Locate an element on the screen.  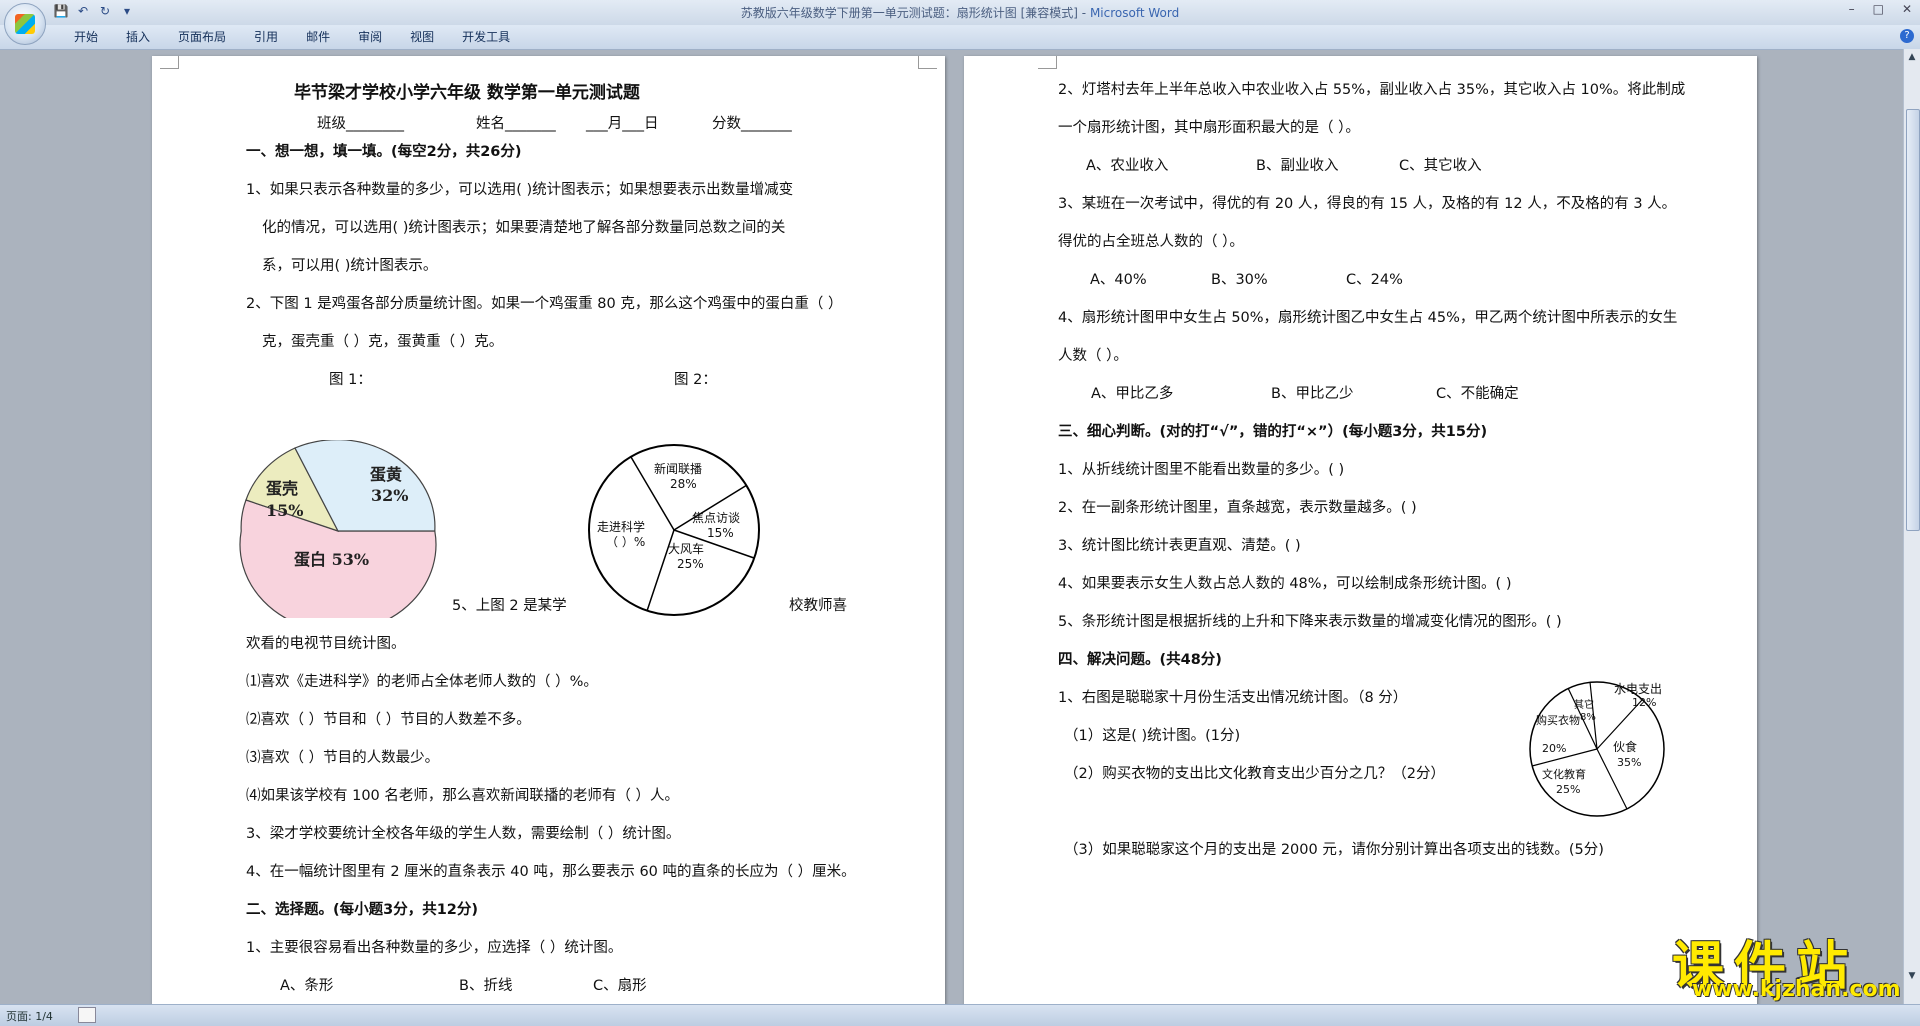
pie-label-food: 伙食 is located at coordinates (1625, 746).